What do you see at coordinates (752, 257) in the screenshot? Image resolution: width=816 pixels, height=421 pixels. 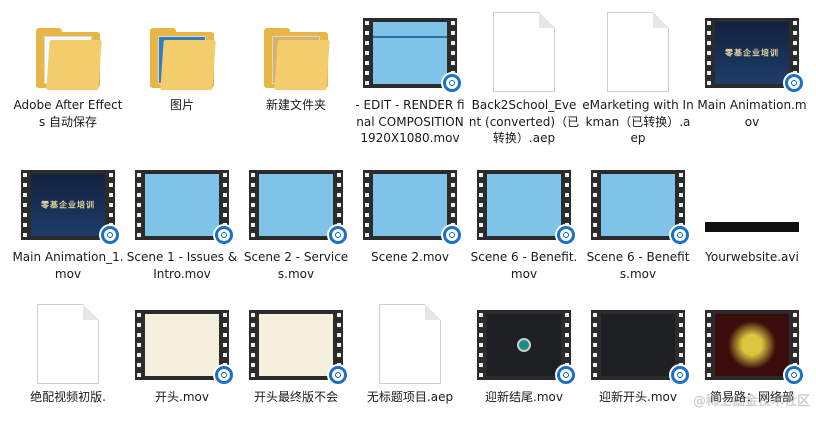 I see `file-label: Yourwebsite.avi` at bounding box center [752, 257].